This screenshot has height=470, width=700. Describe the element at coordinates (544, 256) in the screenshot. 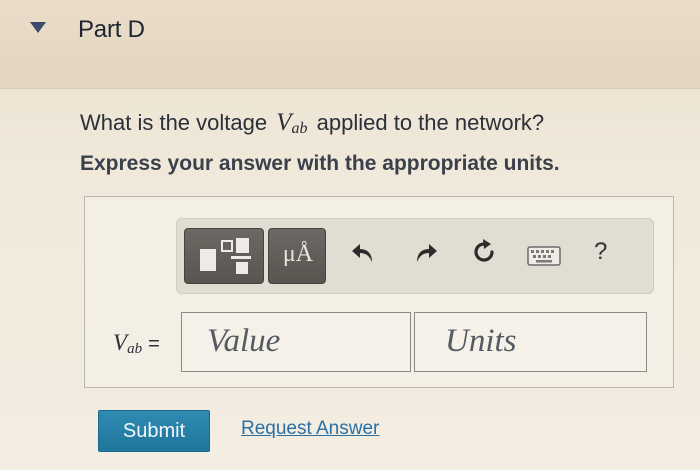

I see `keyboard-icon` at that location.